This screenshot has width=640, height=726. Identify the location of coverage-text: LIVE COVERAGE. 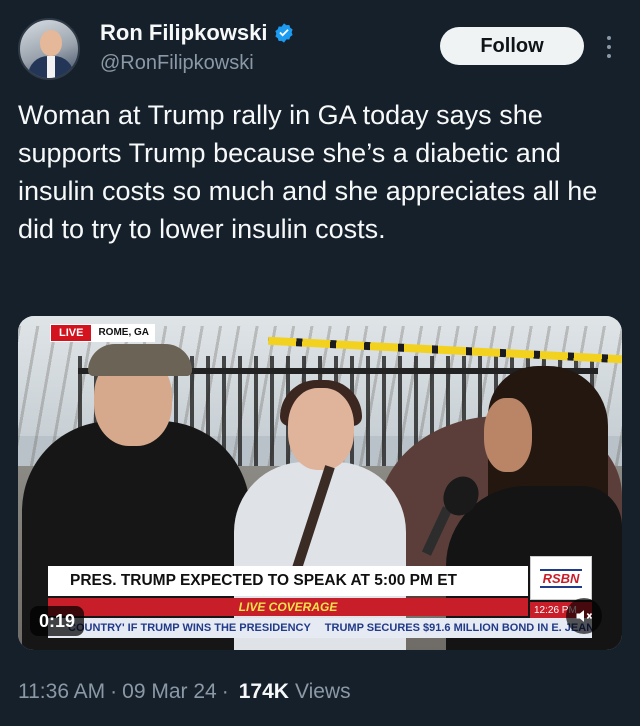
(288, 607).